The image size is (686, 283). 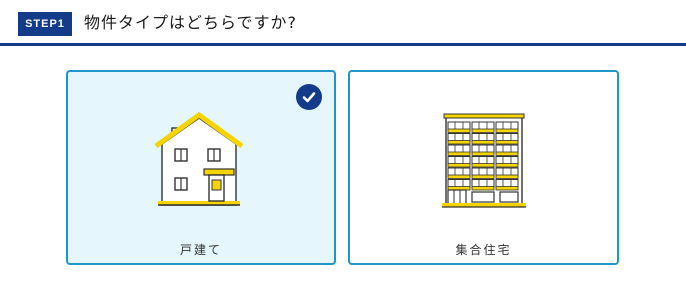 I want to click on house-icon, so click(x=201, y=161).